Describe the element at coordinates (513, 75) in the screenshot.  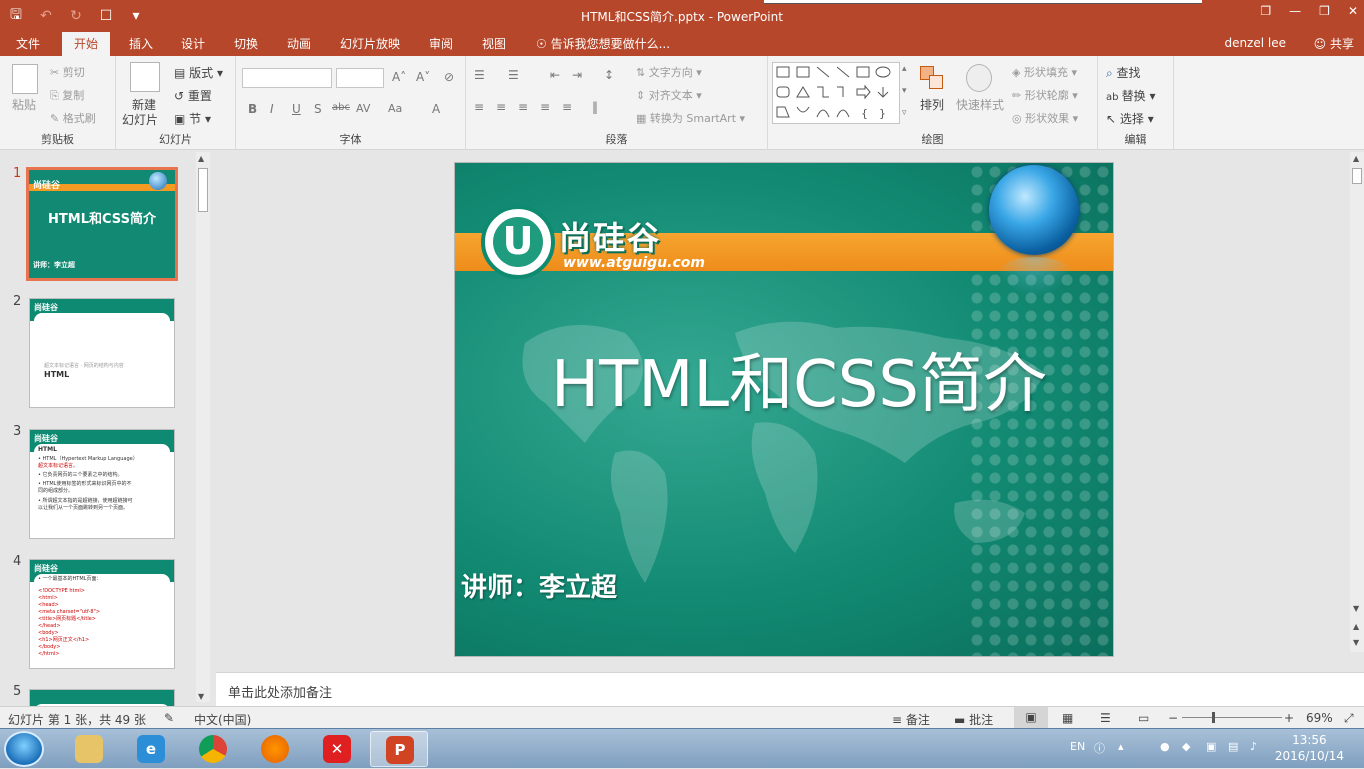
I see `numbering-icon: ☰` at that location.